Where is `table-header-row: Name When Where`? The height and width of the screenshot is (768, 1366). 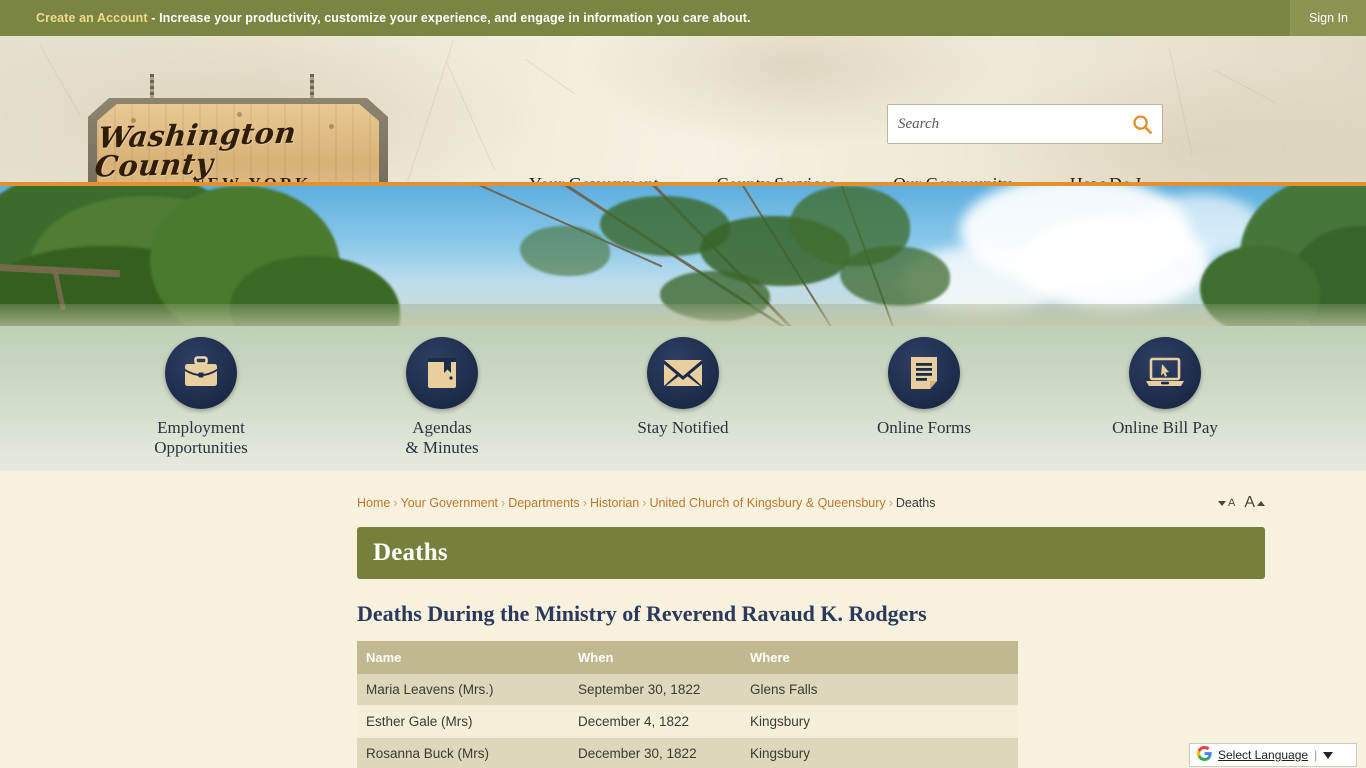
table-header-row: Name When Where is located at coordinates (687, 657).